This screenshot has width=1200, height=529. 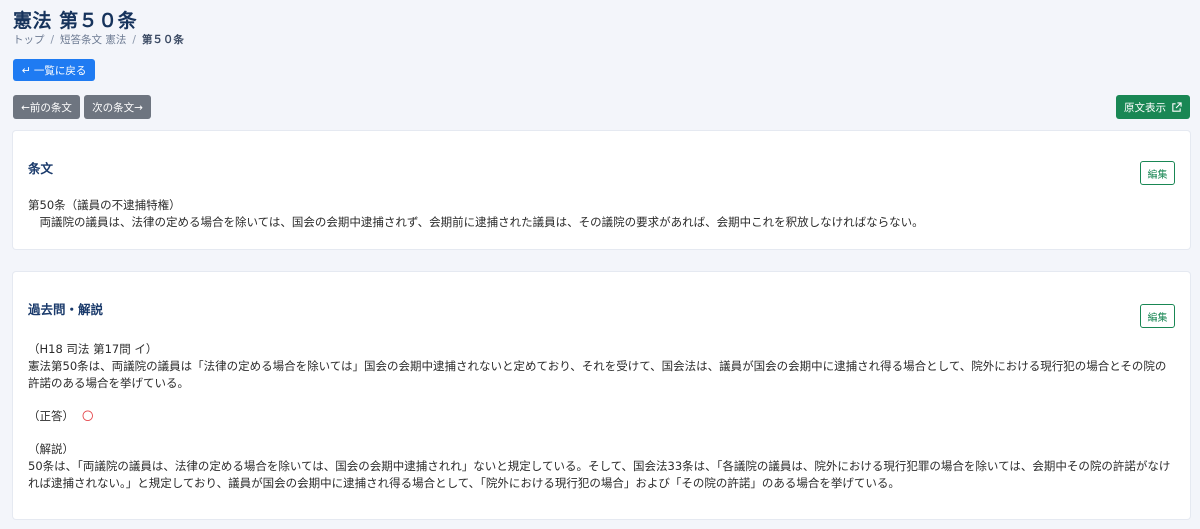 What do you see at coordinates (88, 416) in the screenshot?
I see `answer-mark: 〇` at bounding box center [88, 416].